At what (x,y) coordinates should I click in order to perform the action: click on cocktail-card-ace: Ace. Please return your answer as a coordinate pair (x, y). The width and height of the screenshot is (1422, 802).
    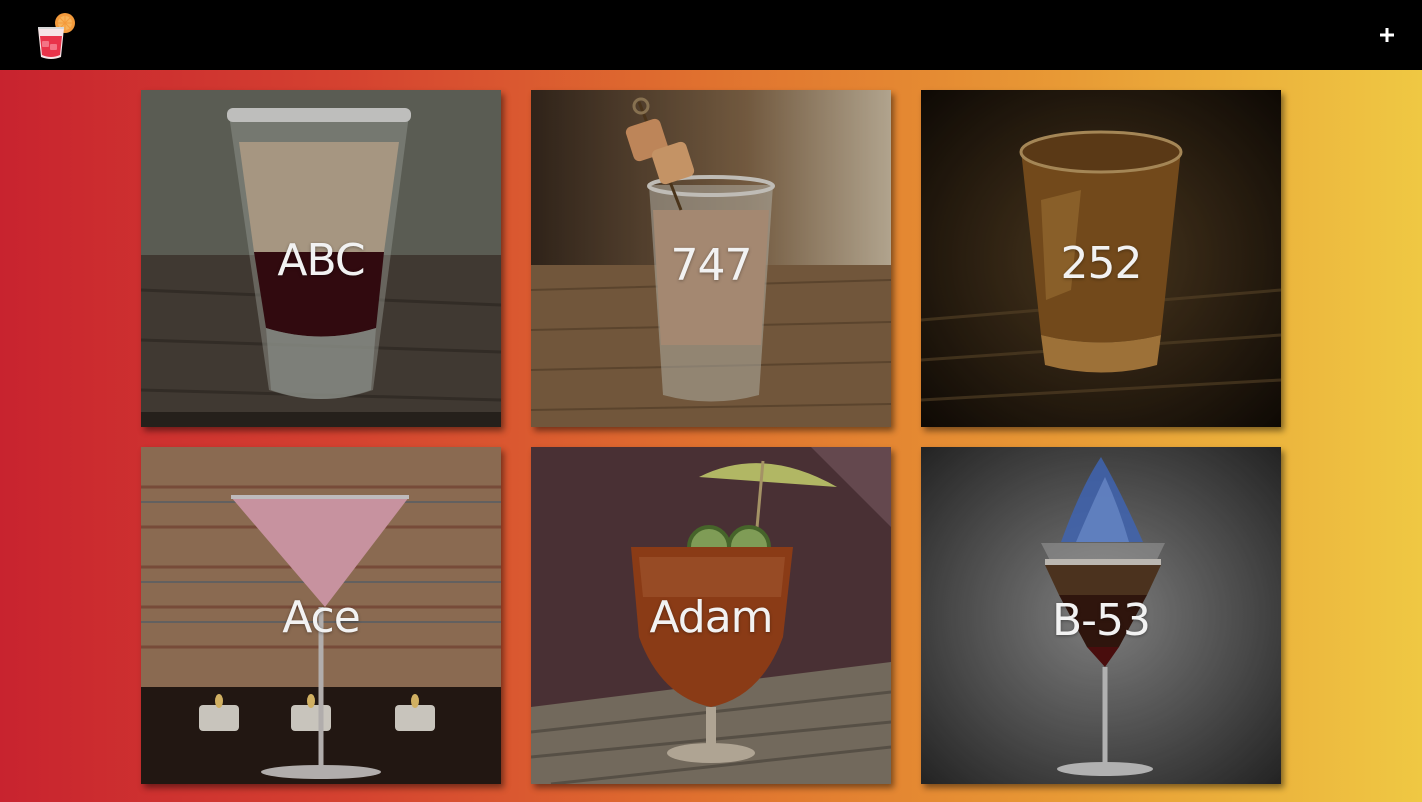
    Looking at the image, I should click on (321, 615).